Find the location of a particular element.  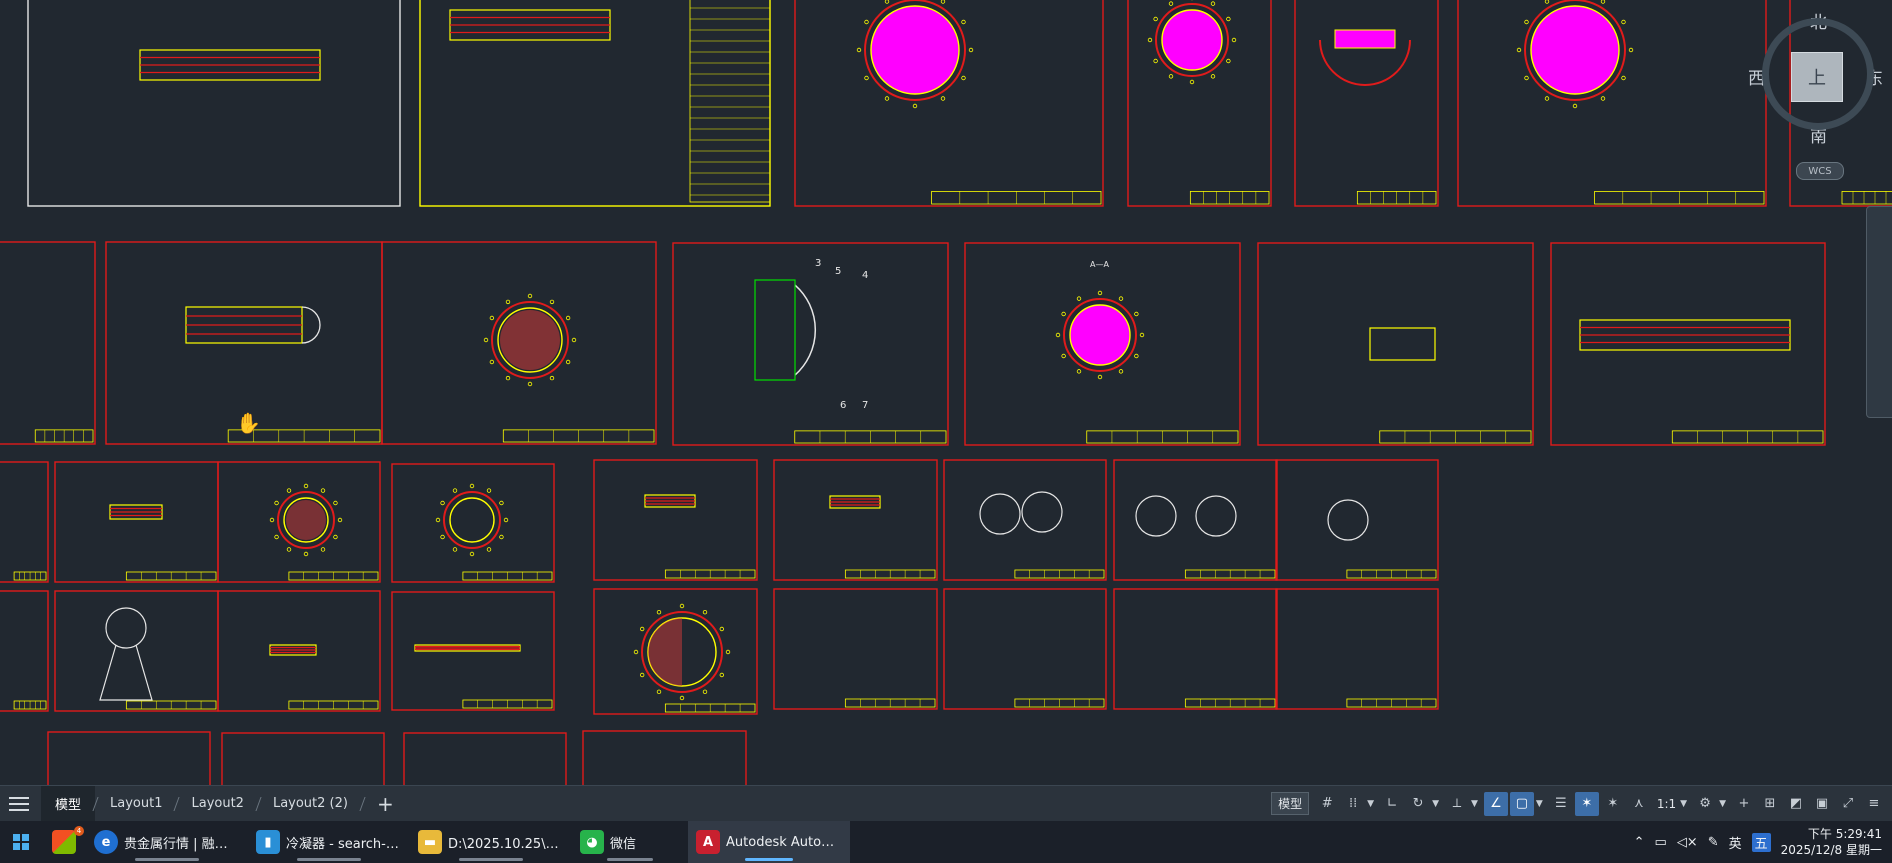

parts-table is located at coordinates (730, 101).